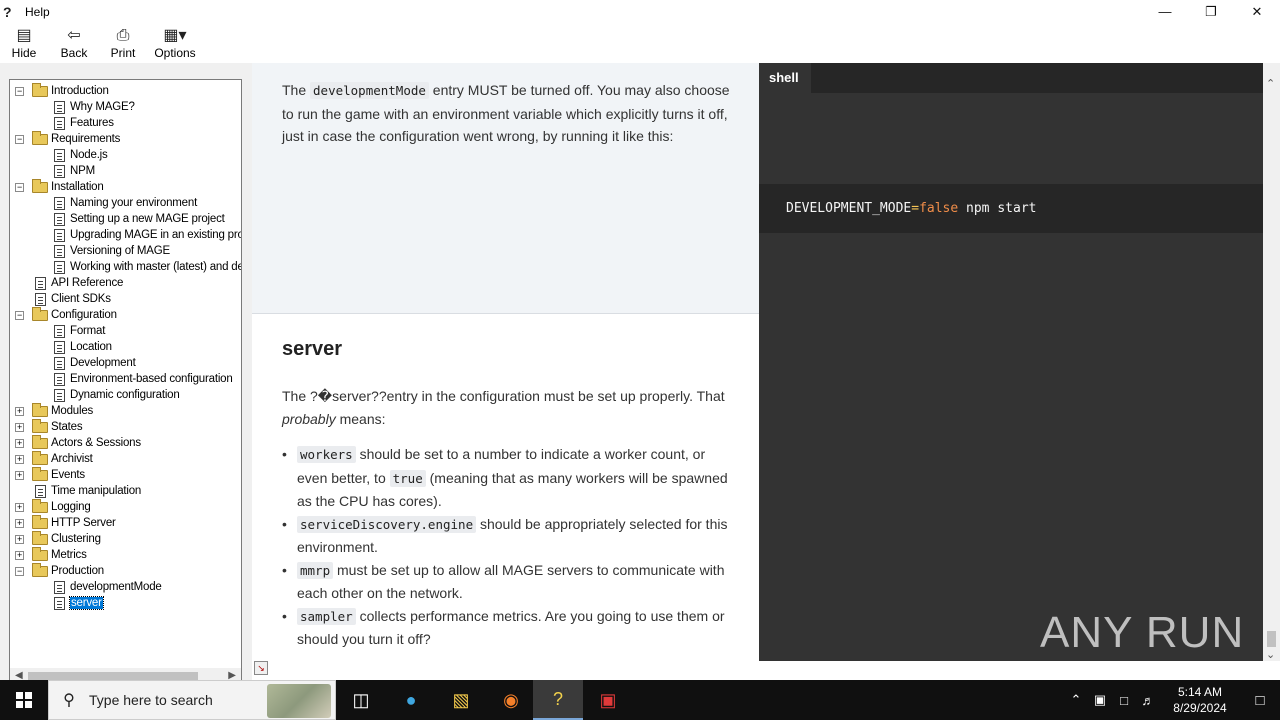 The width and height of the screenshot is (1280, 720). Describe the element at coordinates (125, 347) in the screenshot. I see `tree-item: Location` at that location.